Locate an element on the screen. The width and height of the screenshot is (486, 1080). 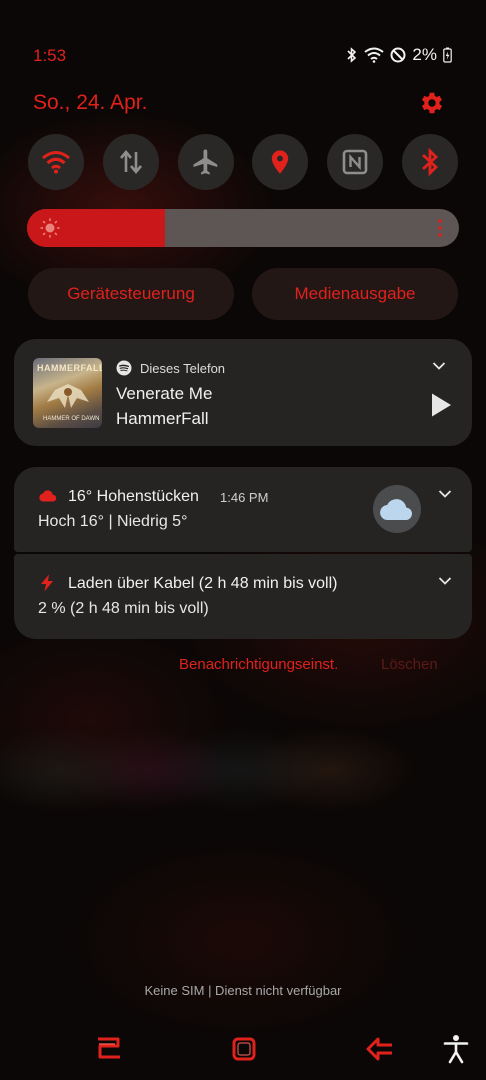
spotify-icon is located at coordinates (124, 368).